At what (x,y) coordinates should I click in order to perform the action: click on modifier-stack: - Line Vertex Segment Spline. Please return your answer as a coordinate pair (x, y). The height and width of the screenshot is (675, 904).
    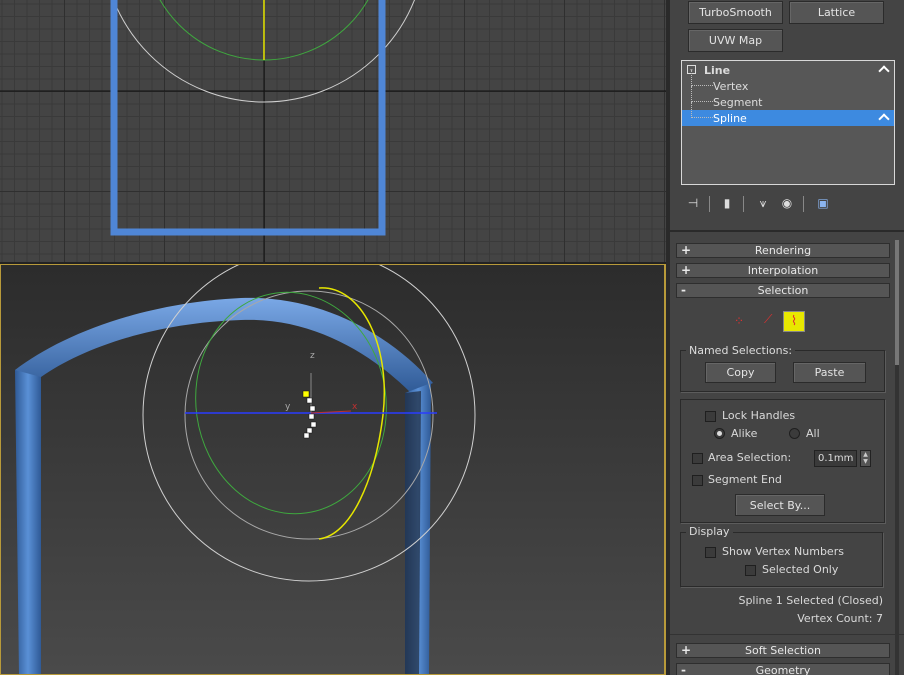
    Looking at the image, I should click on (788, 122).